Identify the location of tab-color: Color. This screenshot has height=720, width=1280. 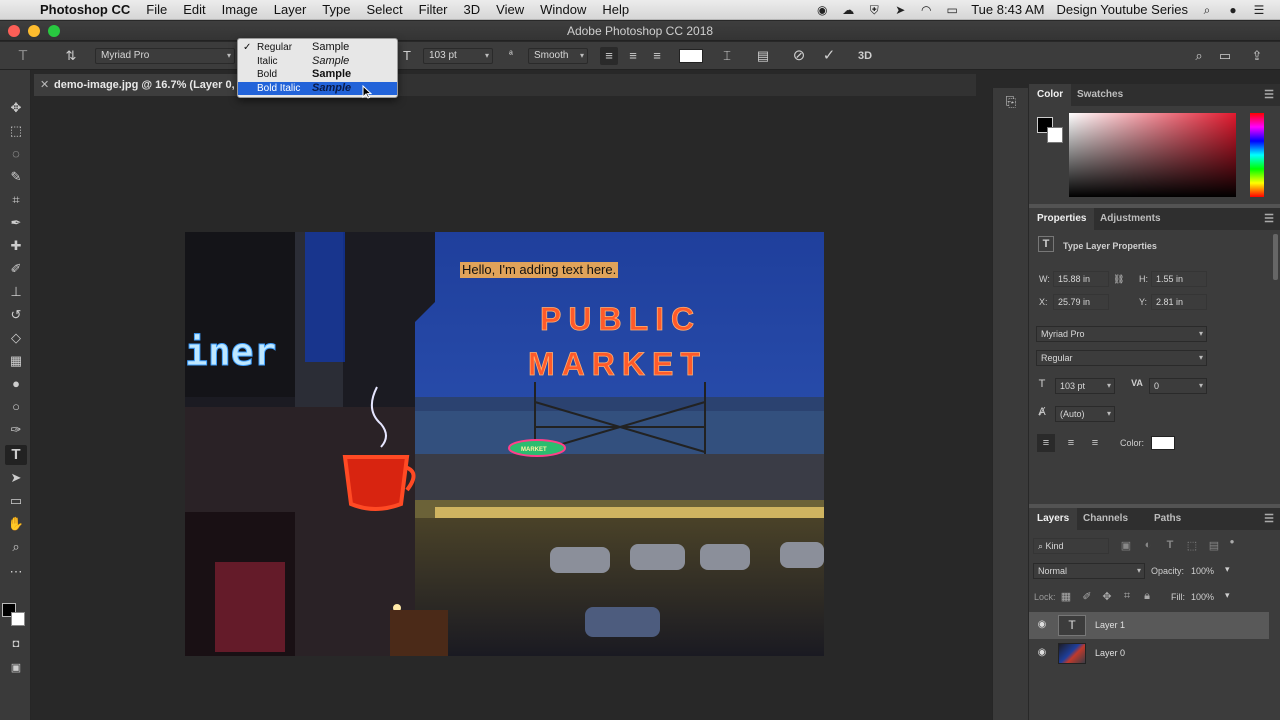
(1050, 95).